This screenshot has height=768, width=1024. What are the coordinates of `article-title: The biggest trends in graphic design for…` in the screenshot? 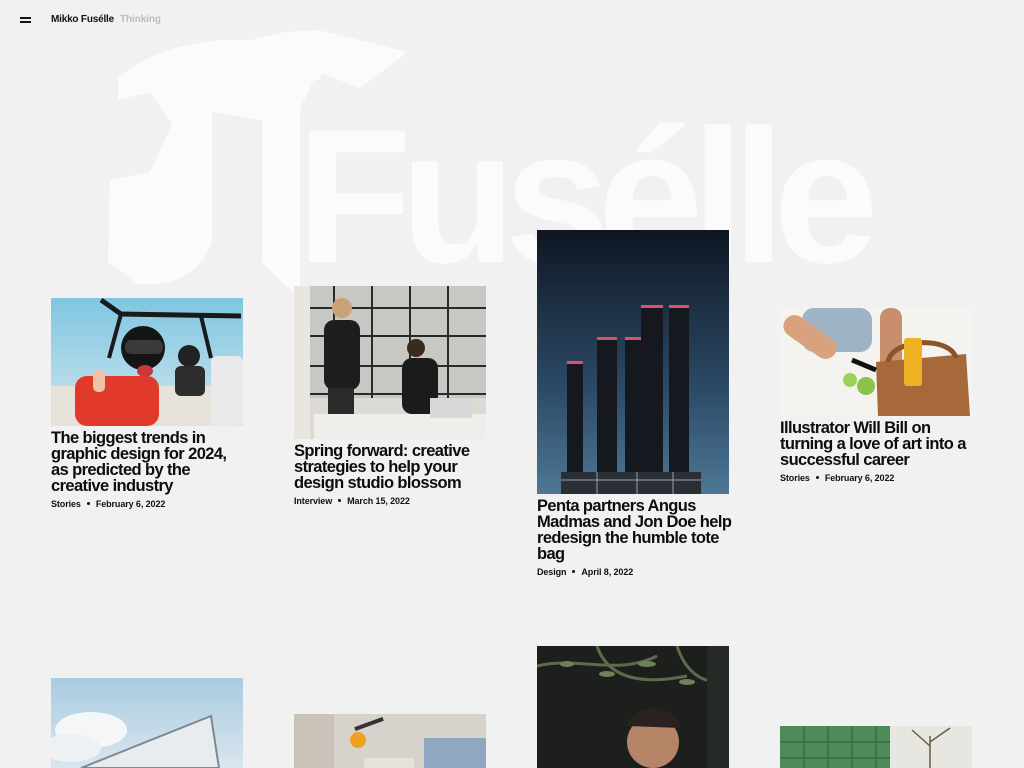 It's located at (149, 462).